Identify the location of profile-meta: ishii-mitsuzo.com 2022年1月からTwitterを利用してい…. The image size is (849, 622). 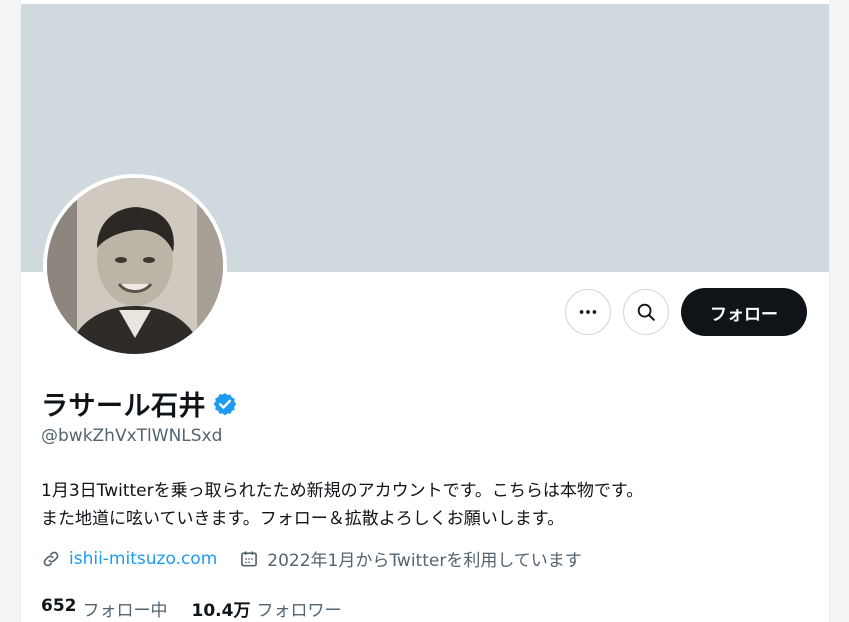
(311, 558).